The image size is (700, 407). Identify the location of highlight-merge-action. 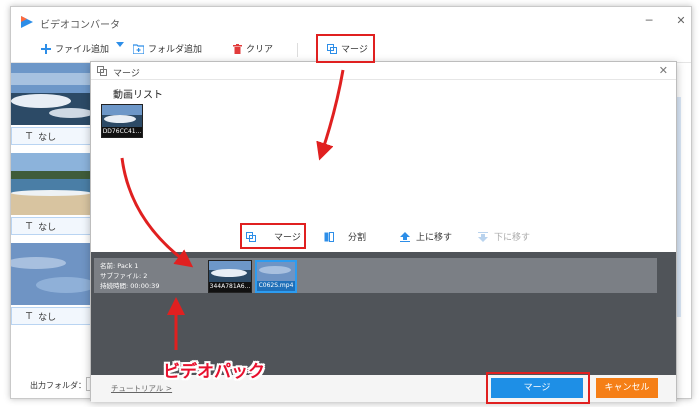
(273, 236).